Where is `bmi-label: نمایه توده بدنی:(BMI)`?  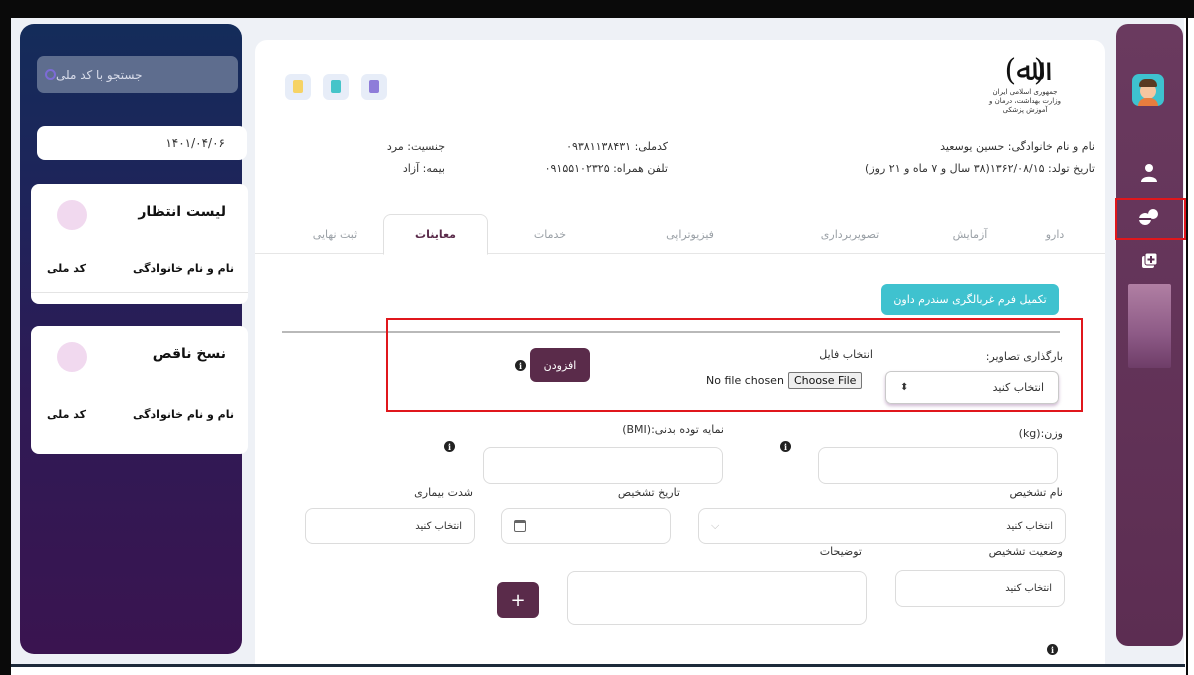 bmi-label: نمایه توده بدنی:(BMI) is located at coordinates (673, 429).